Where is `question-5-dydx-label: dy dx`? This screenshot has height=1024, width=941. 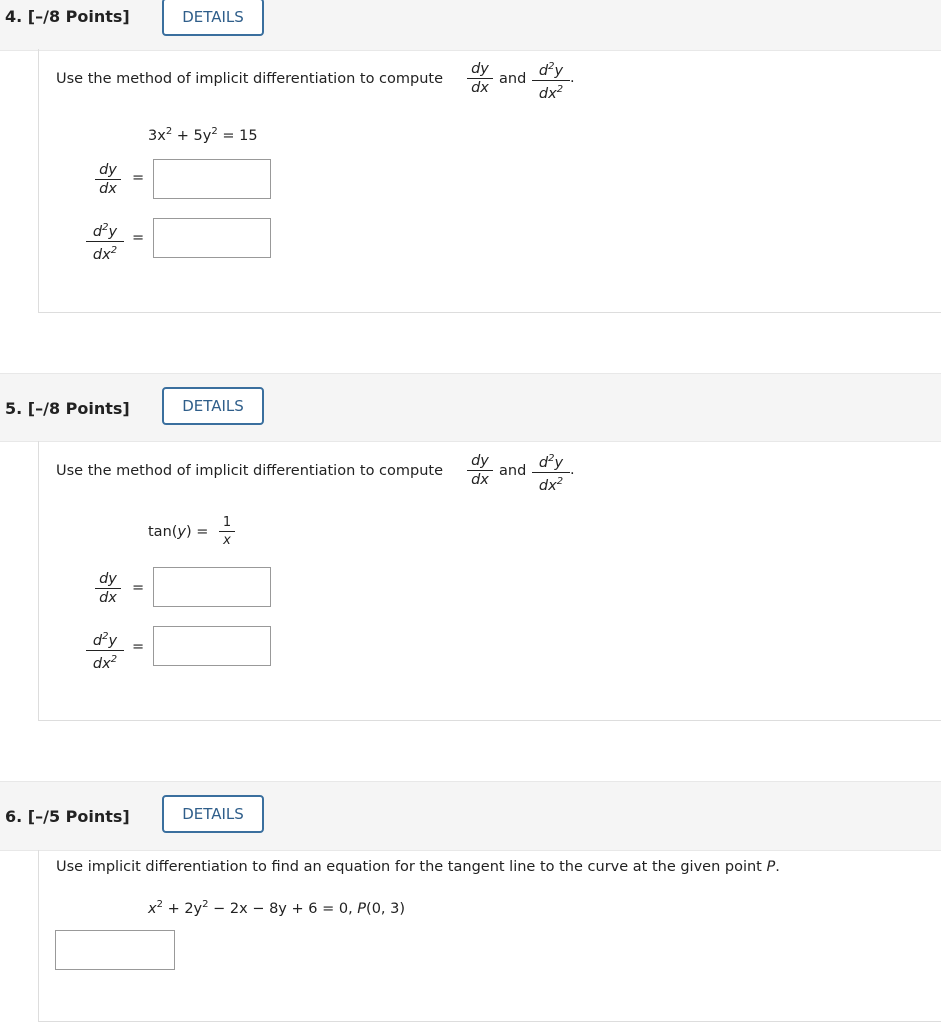 question-5-dydx-label: dy dx is located at coordinates (108, 589).